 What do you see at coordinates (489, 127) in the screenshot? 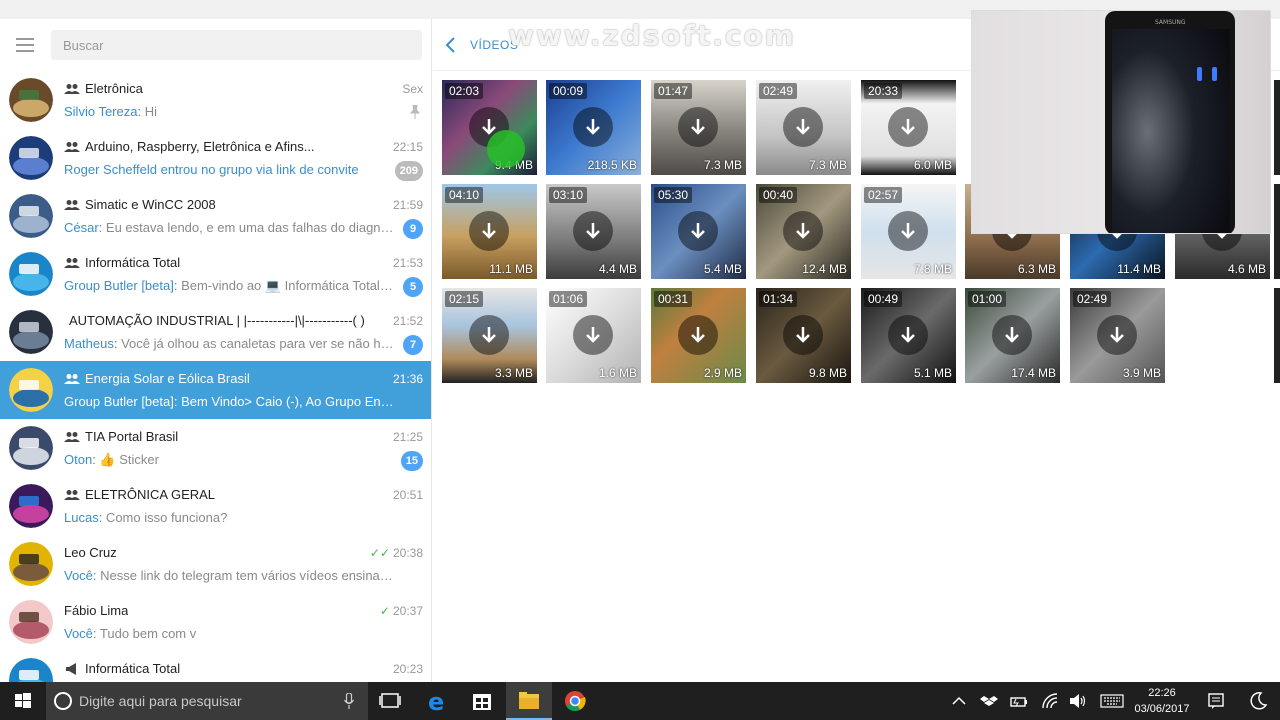
I see `video-thumbnail: 02:039.4 MB` at bounding box center [489, 127].